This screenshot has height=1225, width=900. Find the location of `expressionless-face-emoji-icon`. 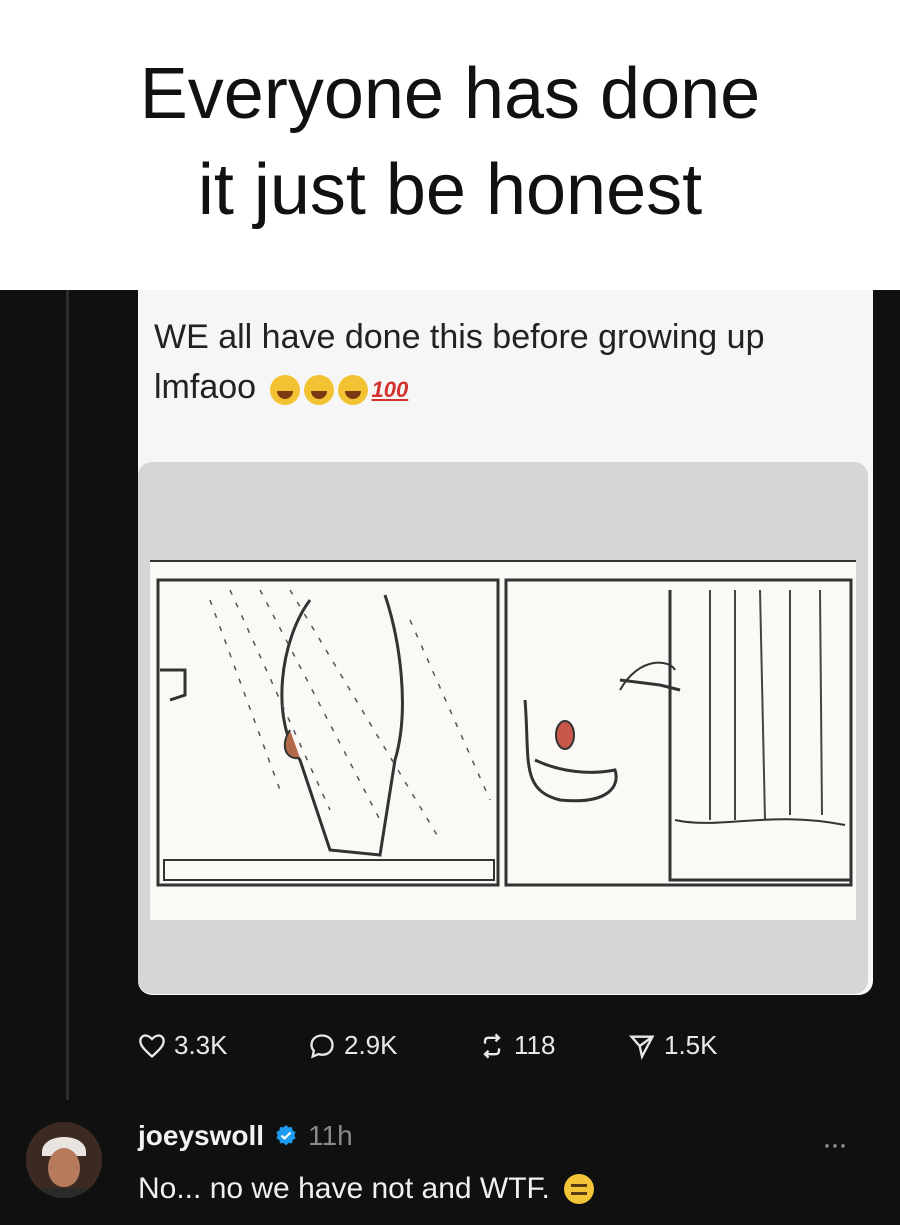

expressionless-face-emoji-icon is located at coordinates (578, 1189).